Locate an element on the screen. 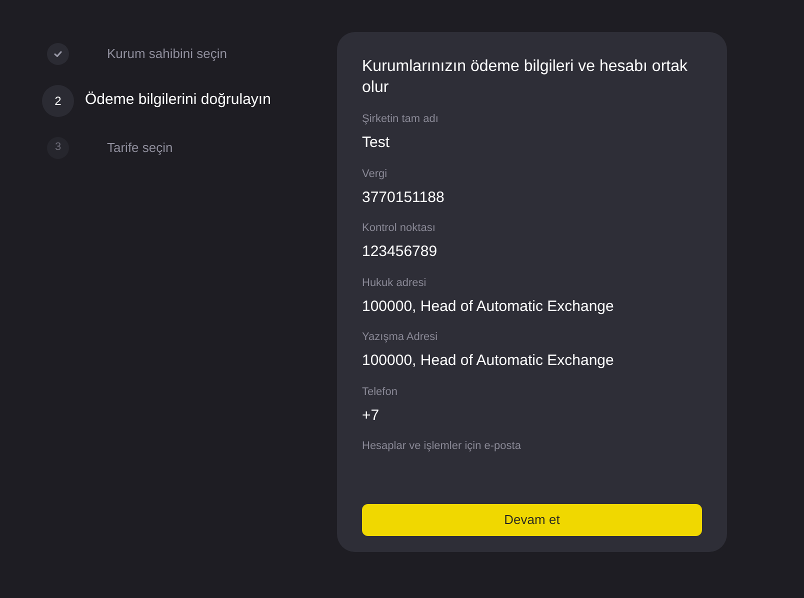  field-label: Vergi is located at coordinates (375, 173).